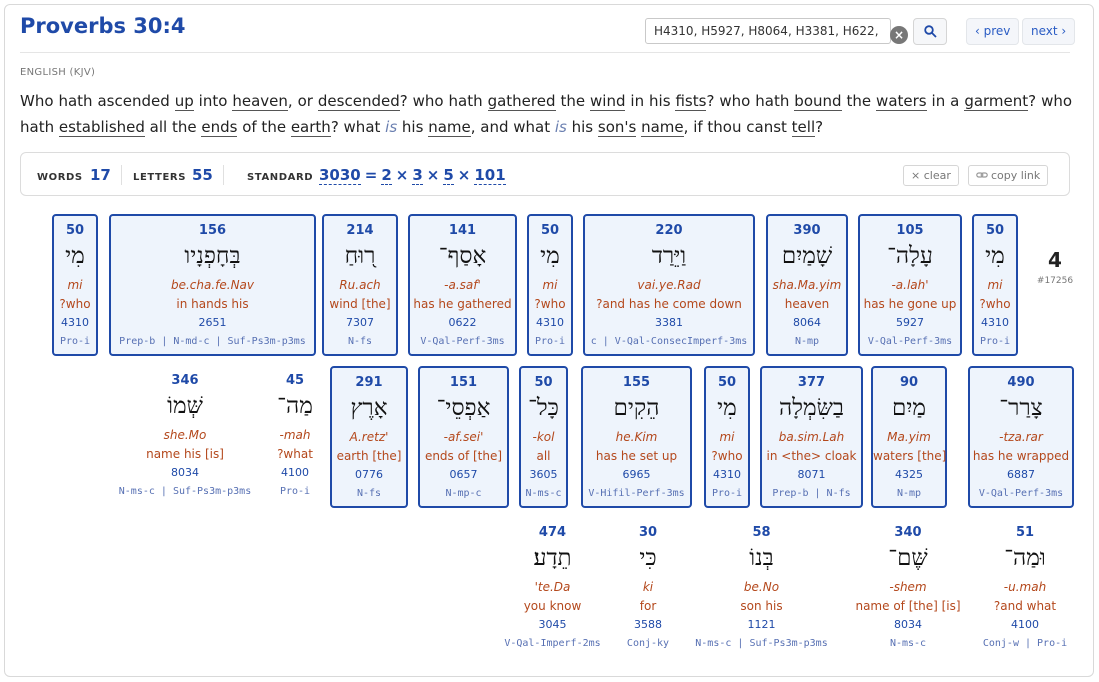  What do you see at coordinates (761, 606) in the screenshot?
I see `word-gloss: son his` at bounding box center [761, 606].